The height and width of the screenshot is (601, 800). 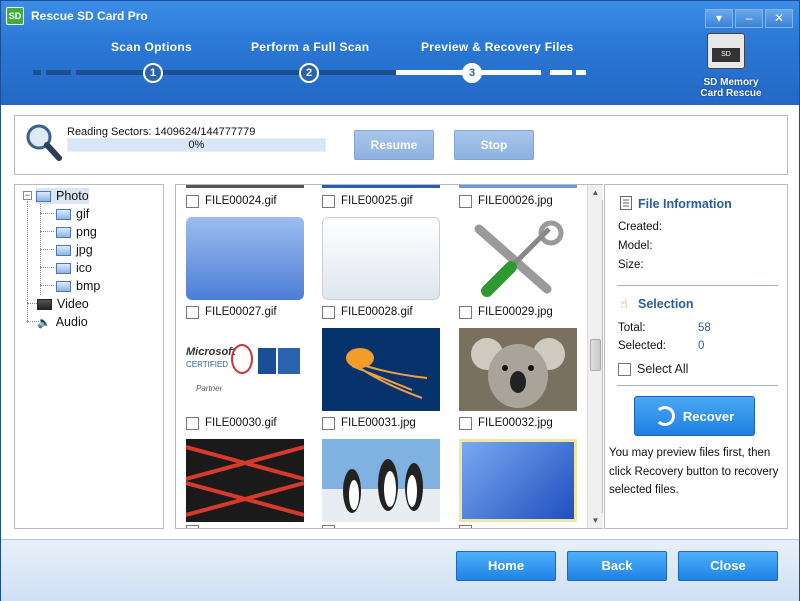 What do you see at coordinates (515, 201) in the screenshot?
I see `file-name: FILE00026.jpg` at bounding box center [515, 201].